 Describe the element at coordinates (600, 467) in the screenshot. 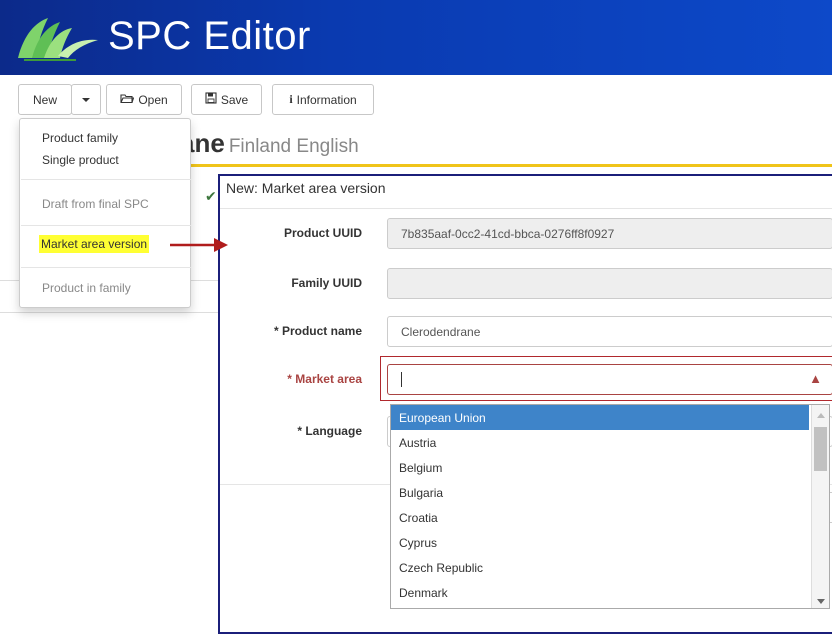

I see `option-belgium: Belgium` at that location.